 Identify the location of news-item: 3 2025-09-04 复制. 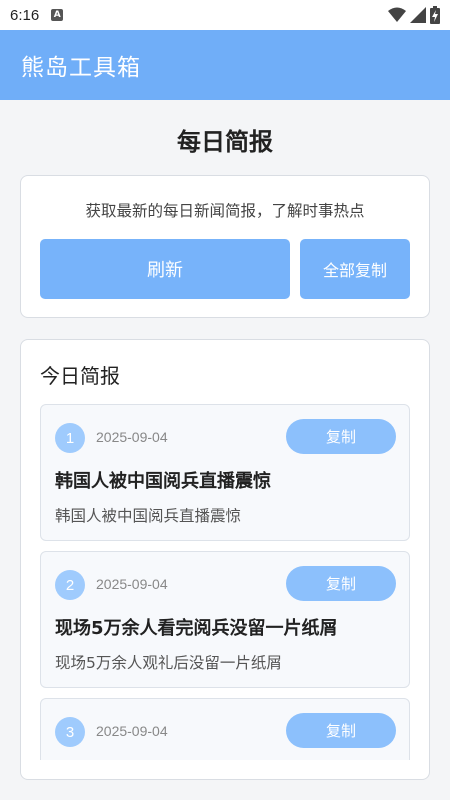
(225, 729).